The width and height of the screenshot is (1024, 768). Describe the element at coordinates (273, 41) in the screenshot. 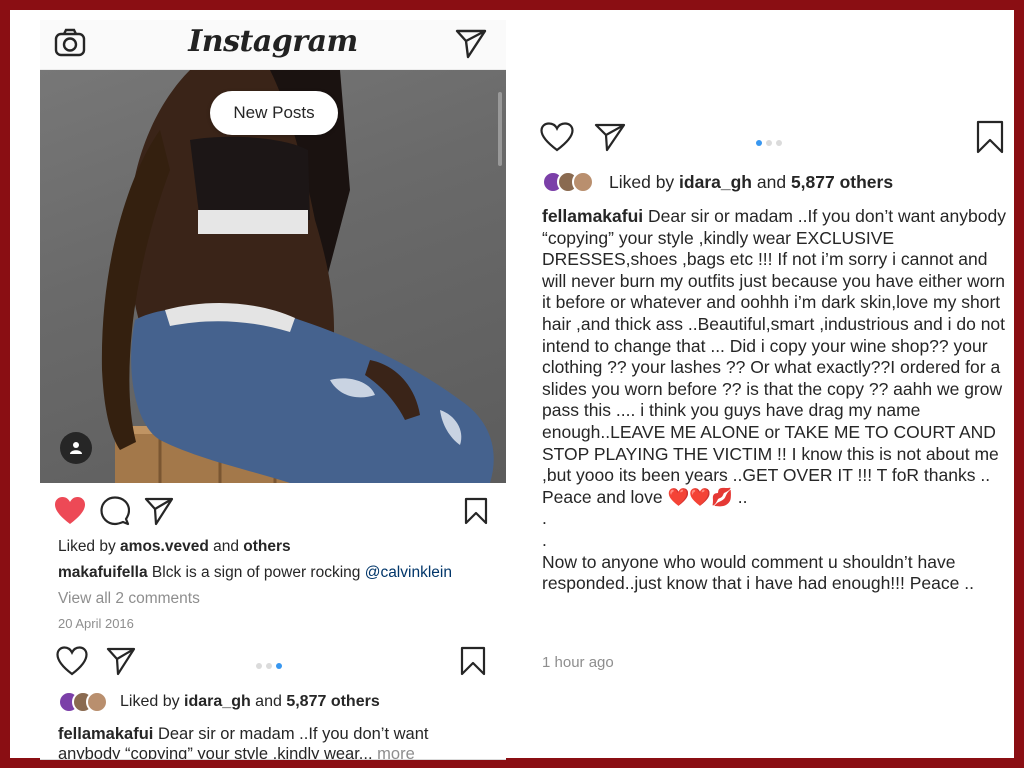

I see `instagram-logo: Instagram` at that location.